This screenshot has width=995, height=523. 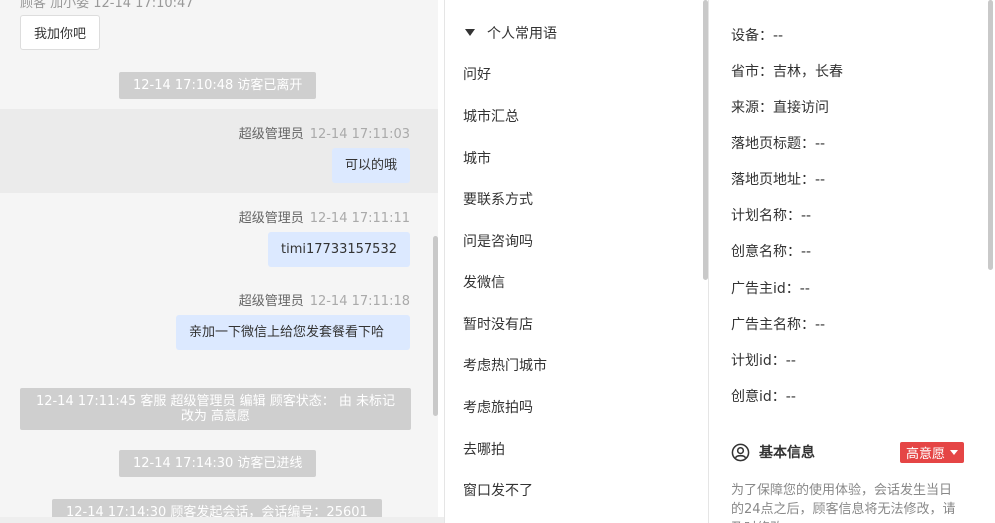 I want to click on field-label: 创意id：, so click(x=758, y=397).